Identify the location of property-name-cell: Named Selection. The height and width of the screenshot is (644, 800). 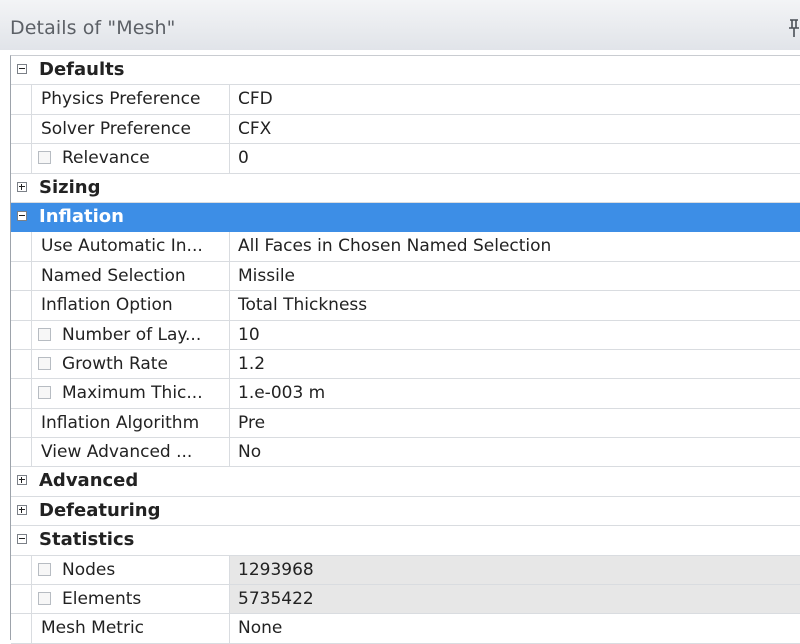
(130, 276).